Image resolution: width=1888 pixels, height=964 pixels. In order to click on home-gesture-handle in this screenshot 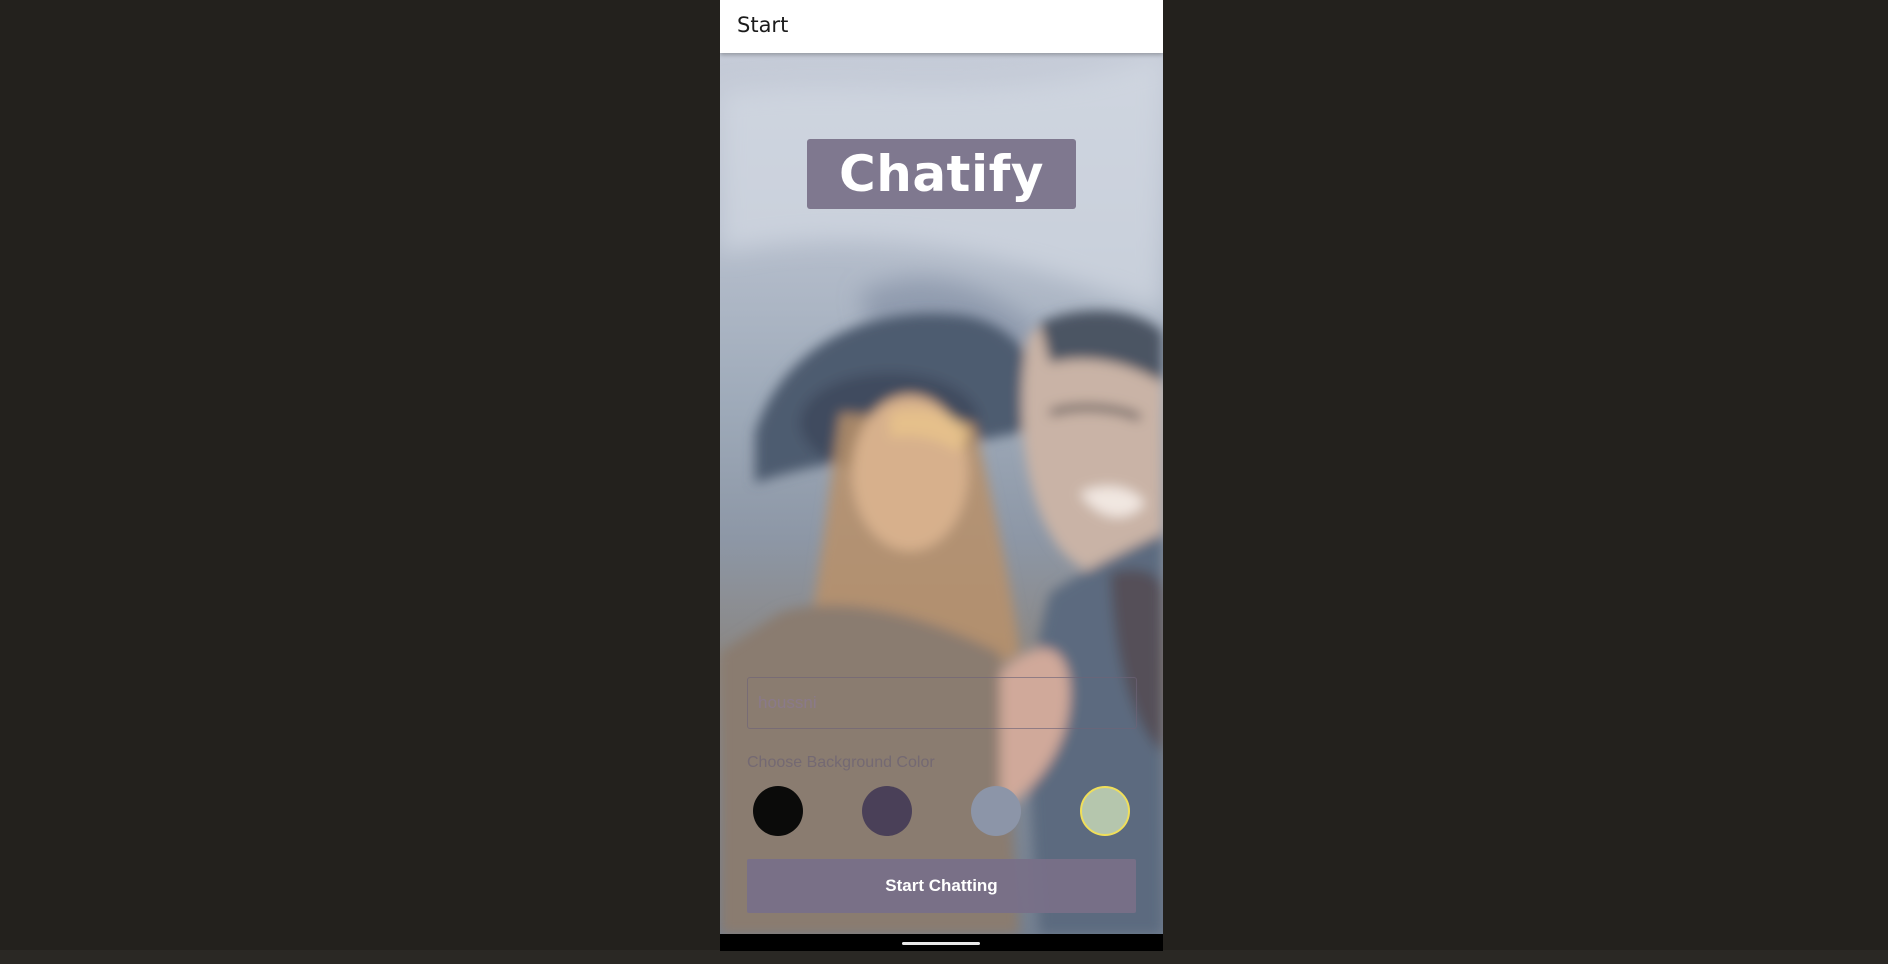, I will do `click(941, 943)`.